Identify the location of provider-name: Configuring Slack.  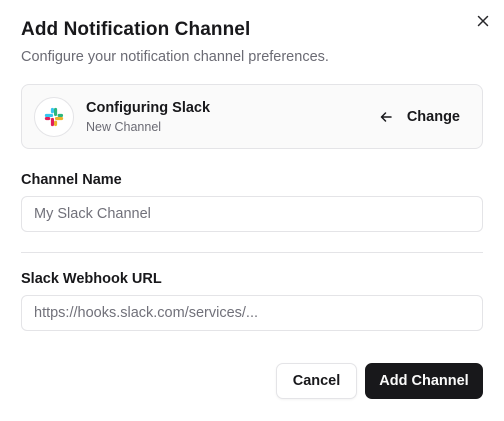
(148, 108).